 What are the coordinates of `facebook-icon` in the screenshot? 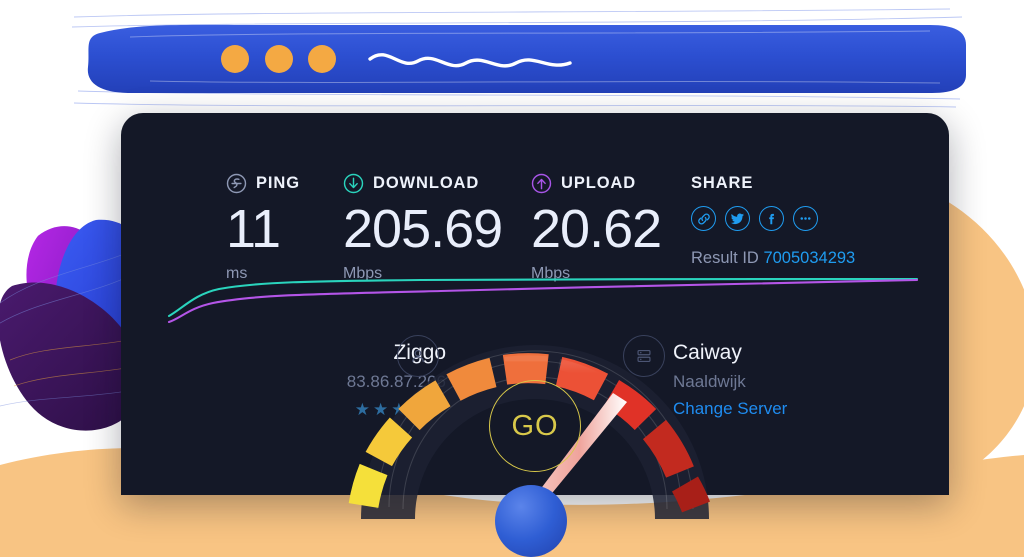 It's located at (771, 218).